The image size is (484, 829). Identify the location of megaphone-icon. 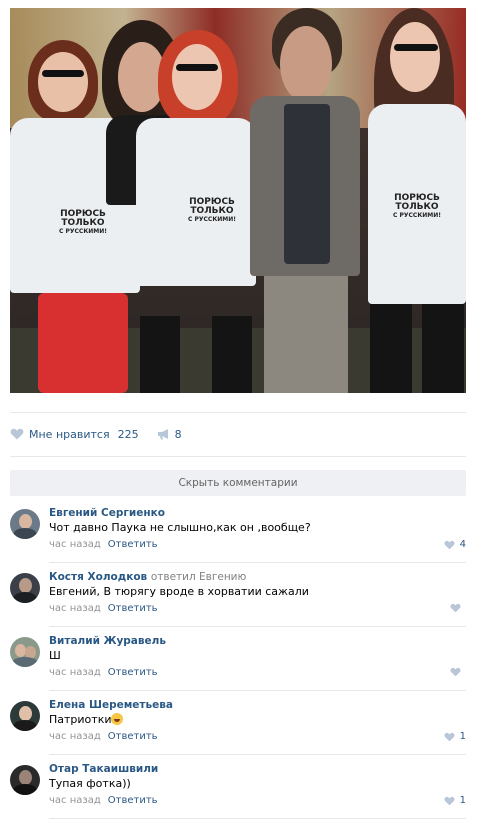
(162, 434).